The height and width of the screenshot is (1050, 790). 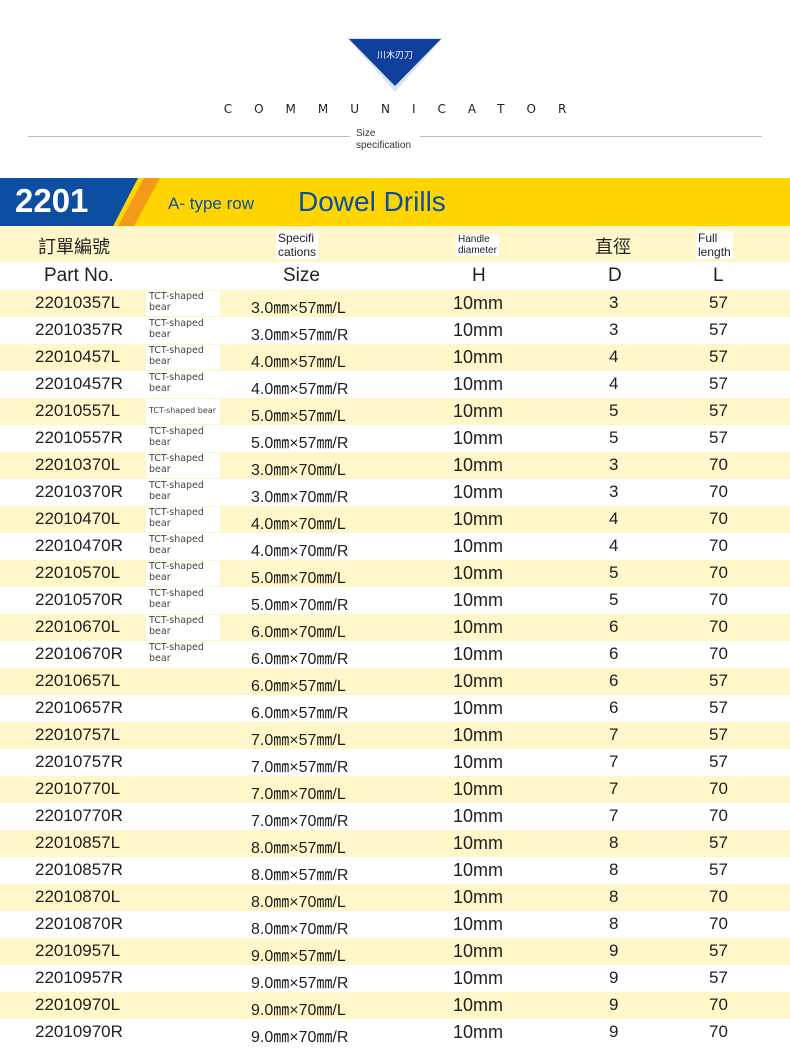 What do you see at coordinates (298, 956) in the screenshot?
I see `size-cell: 9.0㎜×57㎜/L` at bounding box center [298, 956].